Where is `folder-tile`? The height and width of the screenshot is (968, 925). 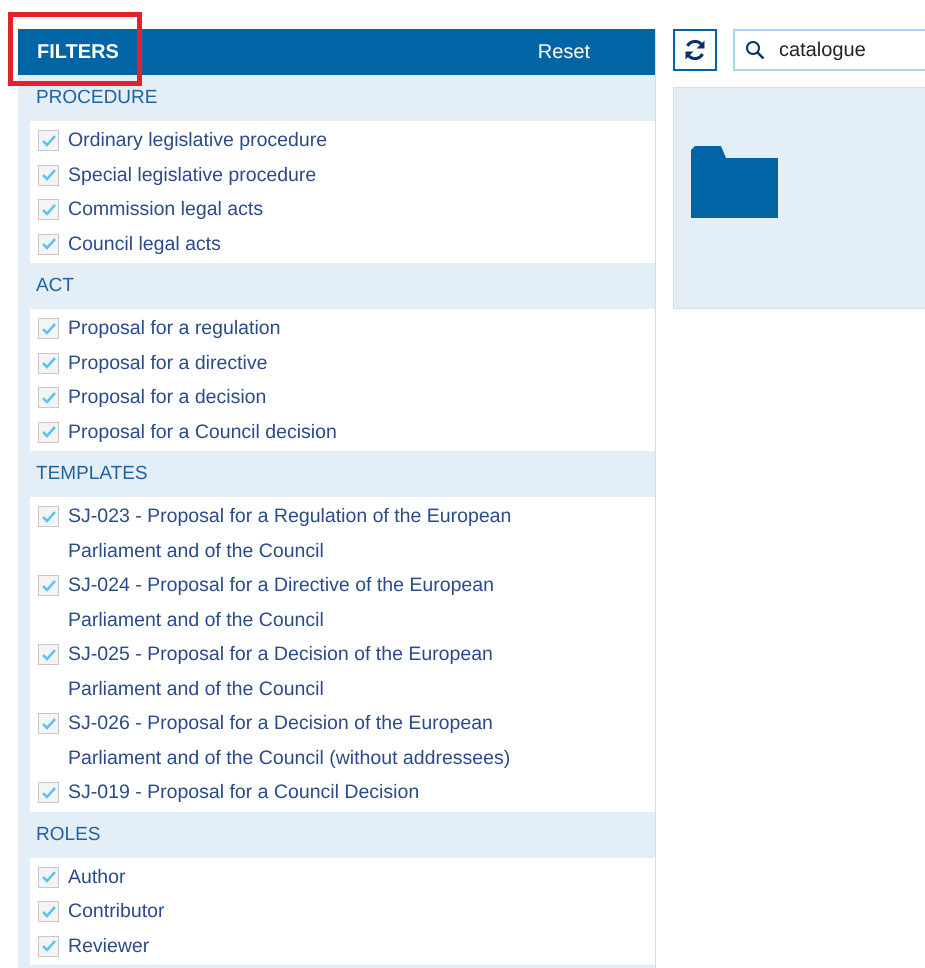 folder-tile is located at coordinates (799, 198).